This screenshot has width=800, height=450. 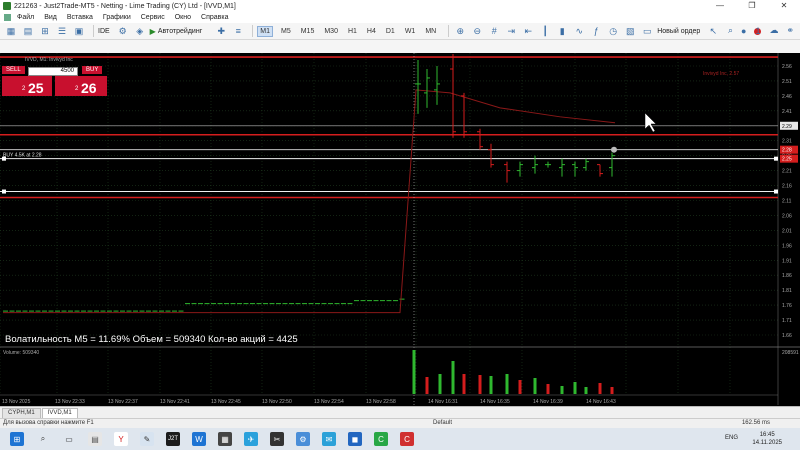 I want to click on word-icon: W, so click(x=199, y=439).